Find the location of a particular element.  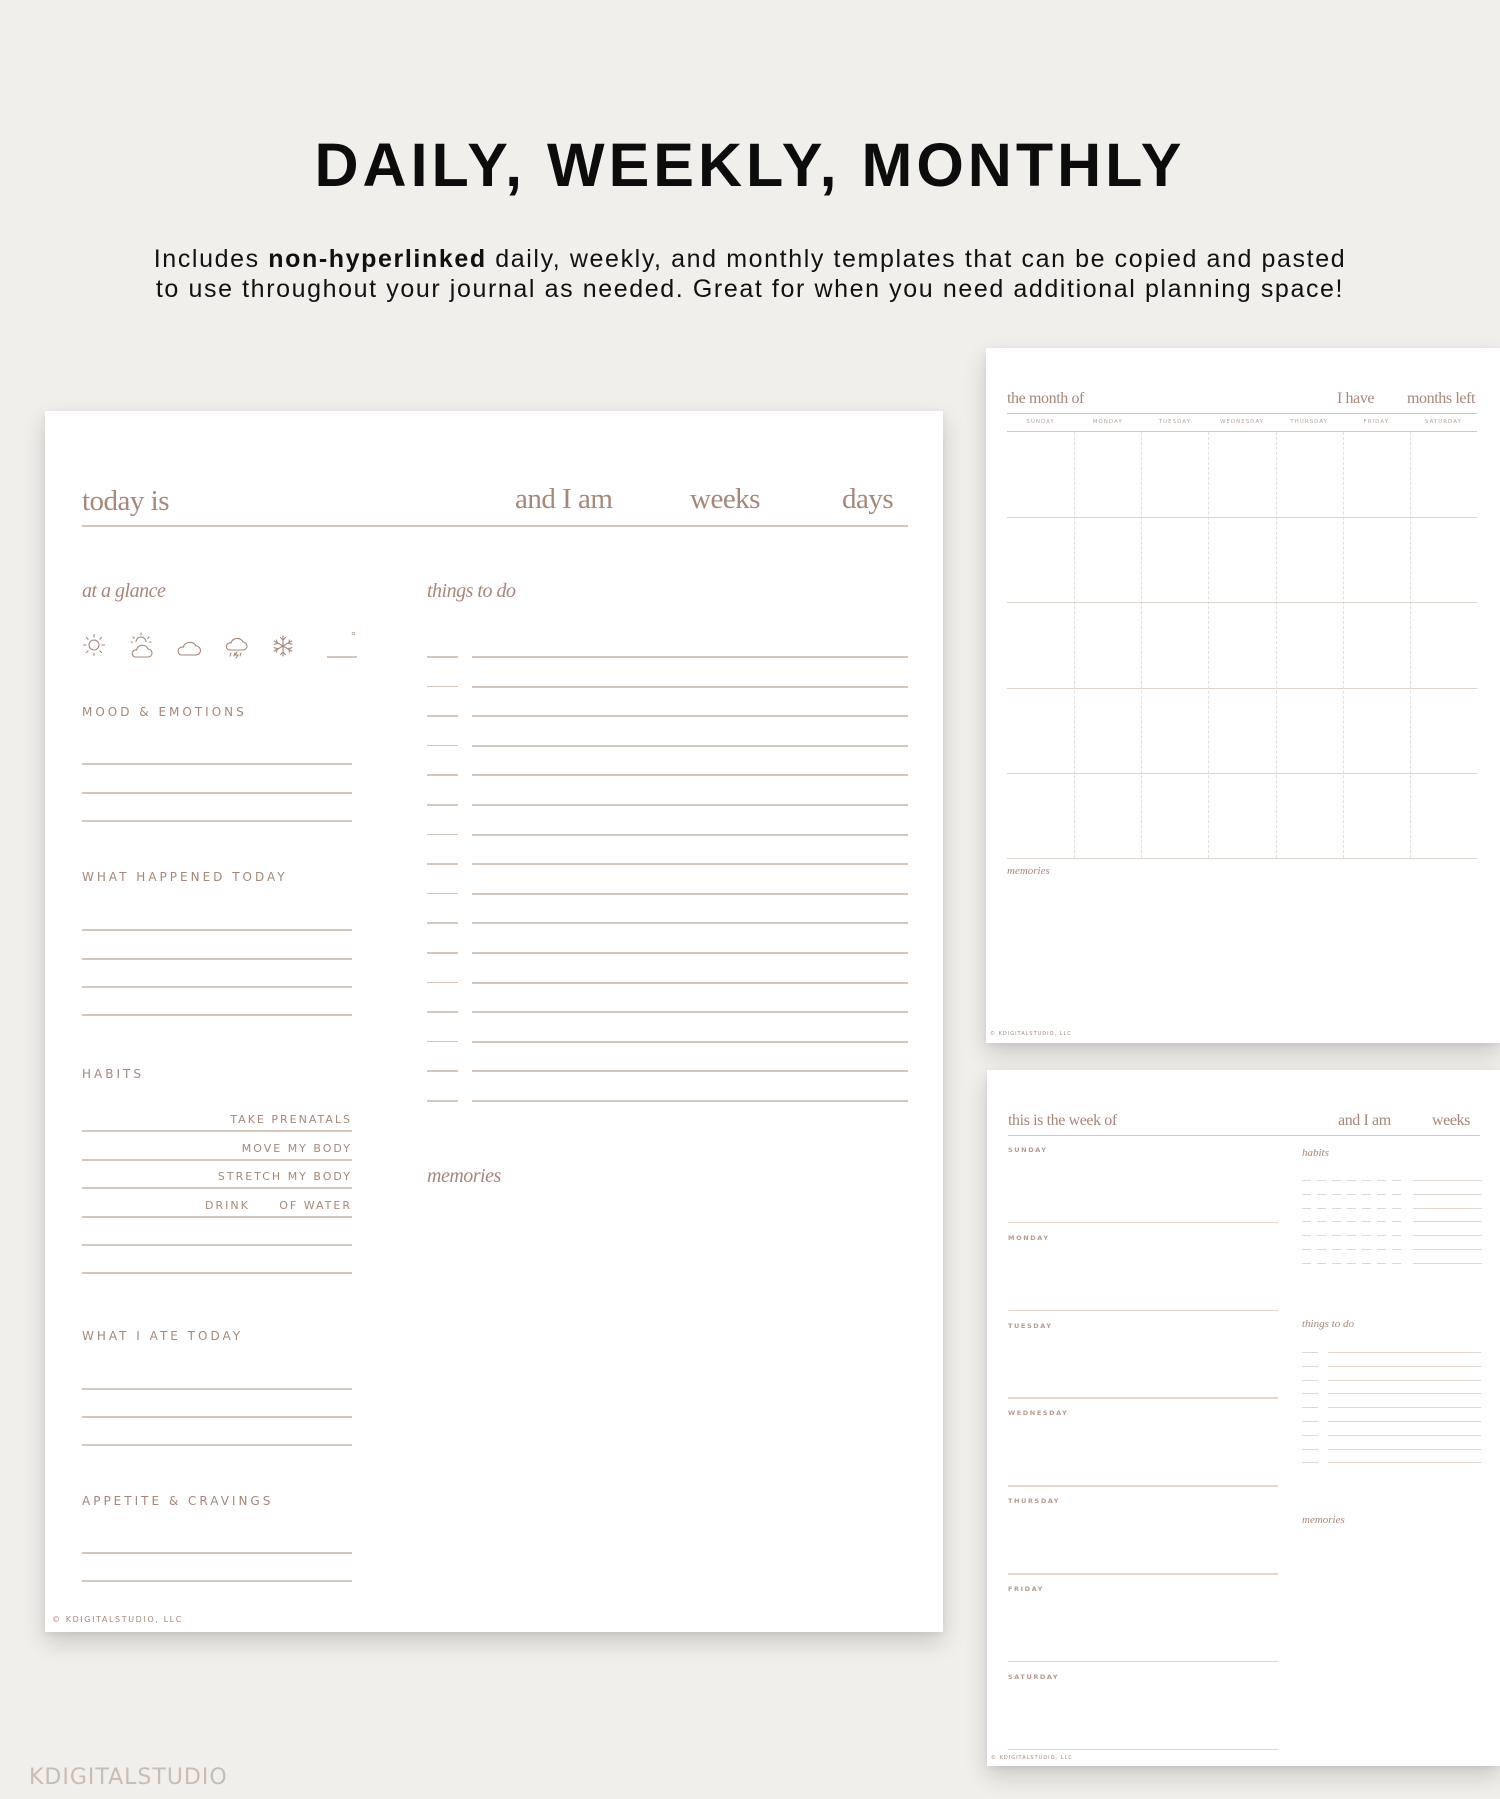

storm-icon is located at coordinates (236, 648).